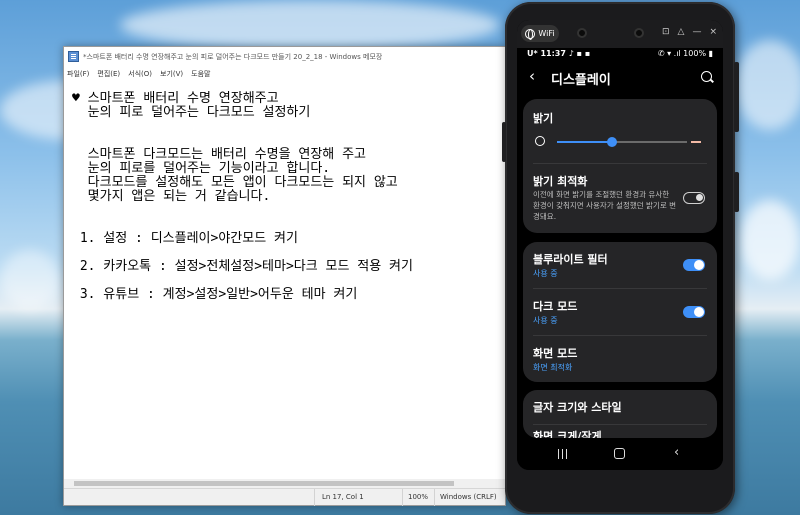 The height and width of the screenshot is (515, 800). I want to click on wifi-label: WiFi, so click(546, 33).